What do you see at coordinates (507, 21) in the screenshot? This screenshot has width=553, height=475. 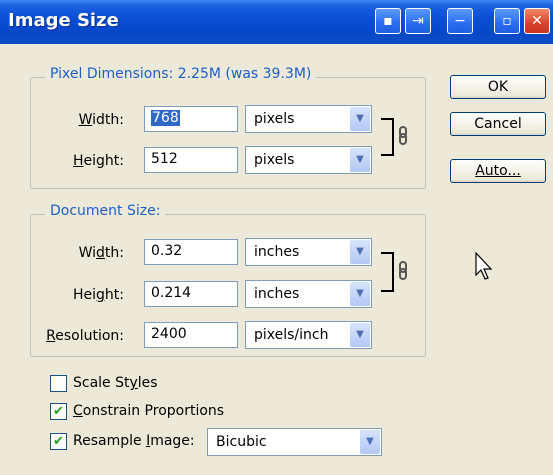 I see `restore-icon: ▫` at bounding box center [507, 21].